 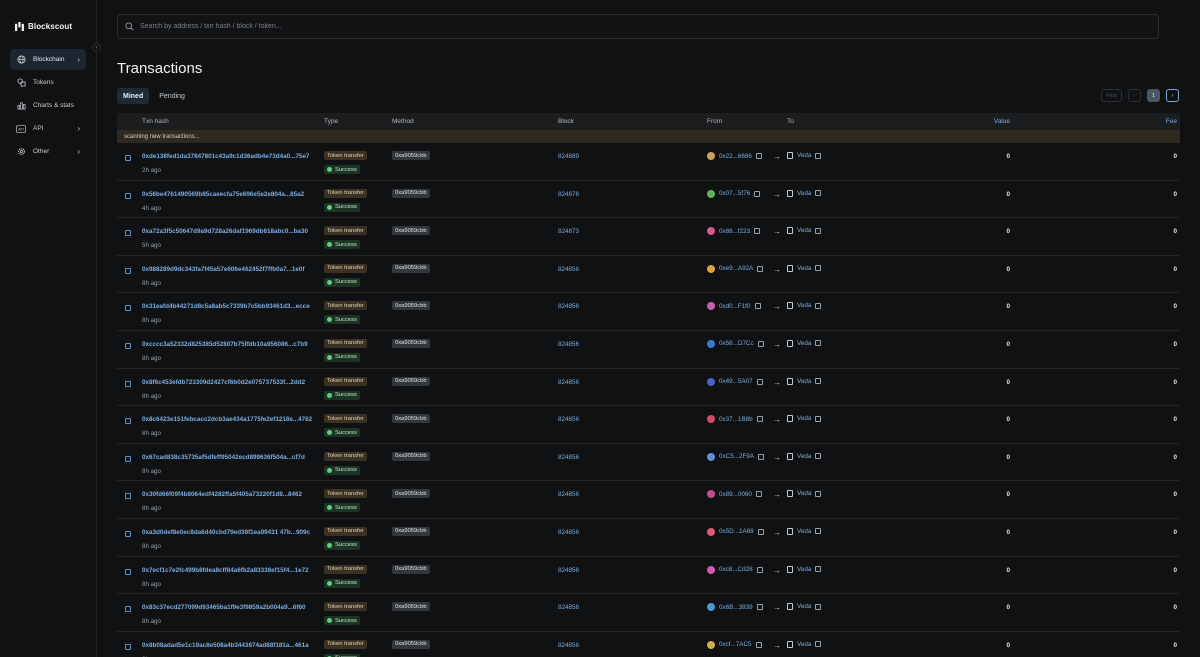 I want to click on tab-mined: Mined, so click(x=133, y=96).